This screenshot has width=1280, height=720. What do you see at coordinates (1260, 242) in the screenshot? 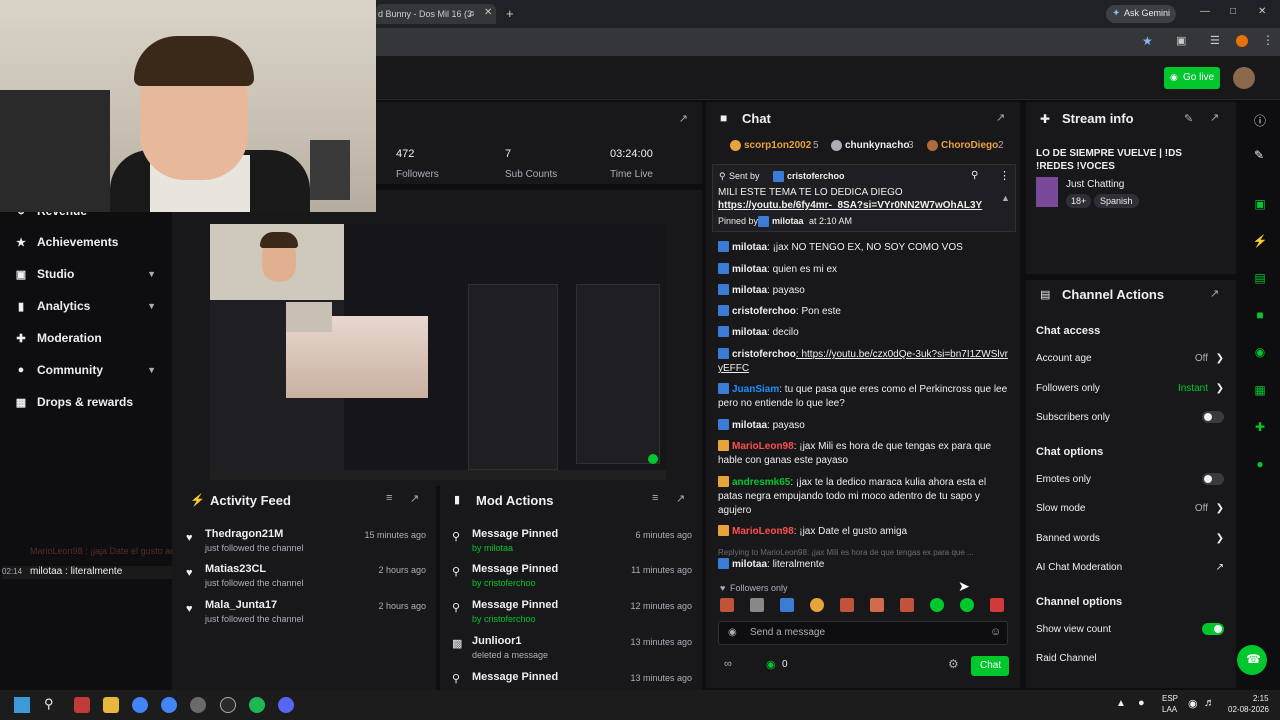
I see `lightning-icon: ⚡` at bounding box center [1260, 242].